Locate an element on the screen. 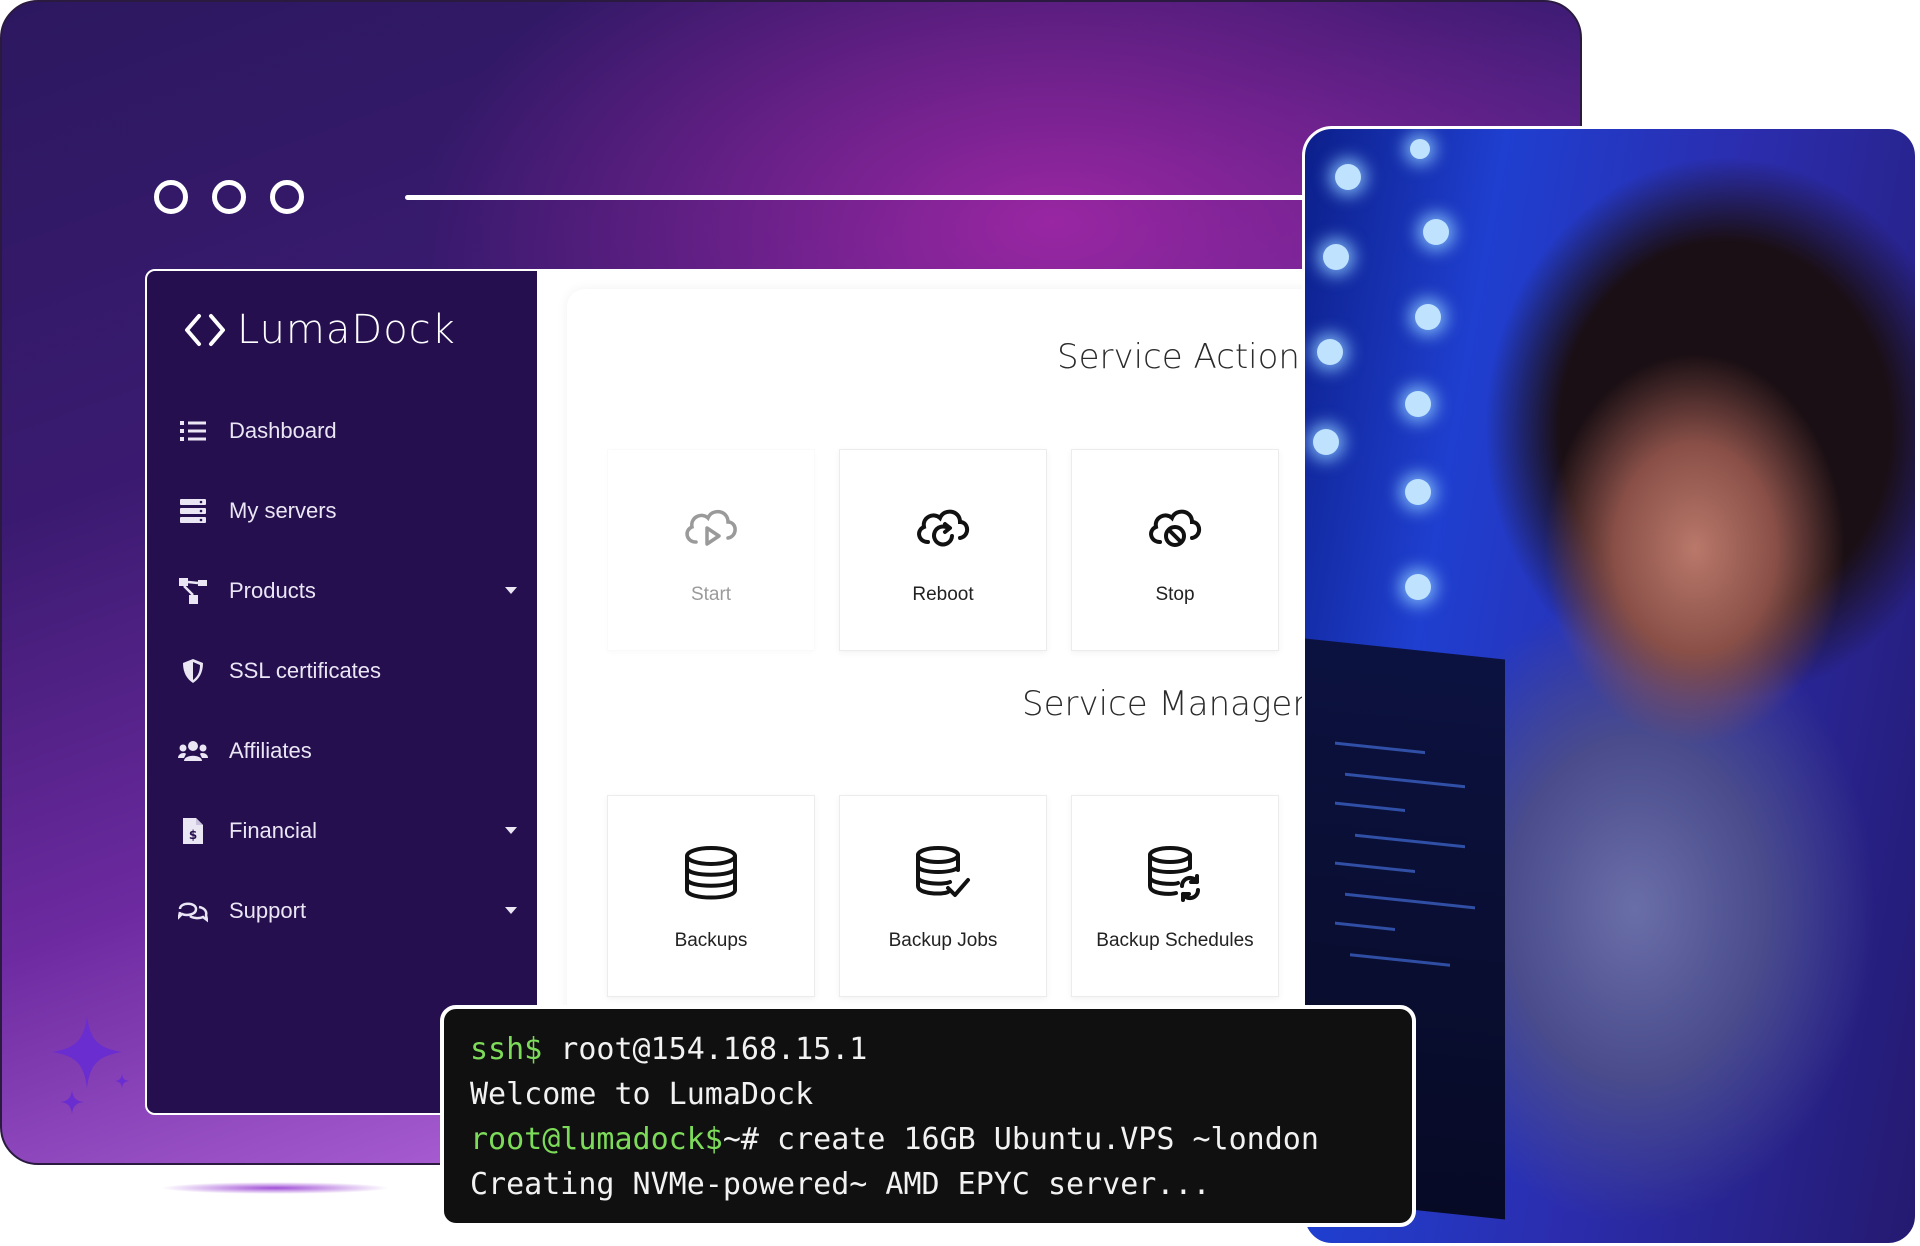 This screenshot has width=1920, height=1246. service-actions-title: Service Actions is located at coordinates (1187, 357).